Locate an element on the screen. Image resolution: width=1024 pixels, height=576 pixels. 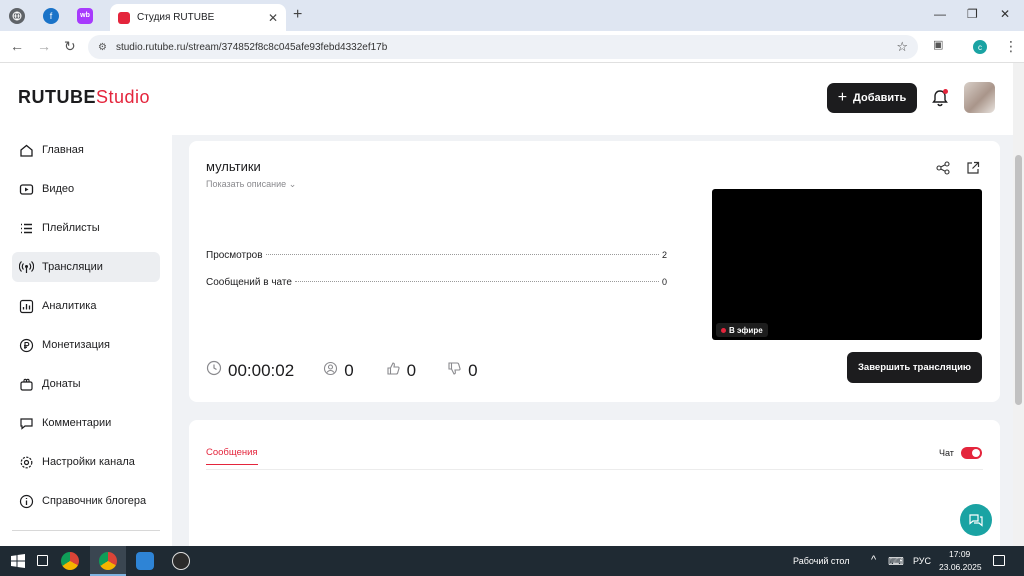
viewer-icon is located at coordinates (330, 371).